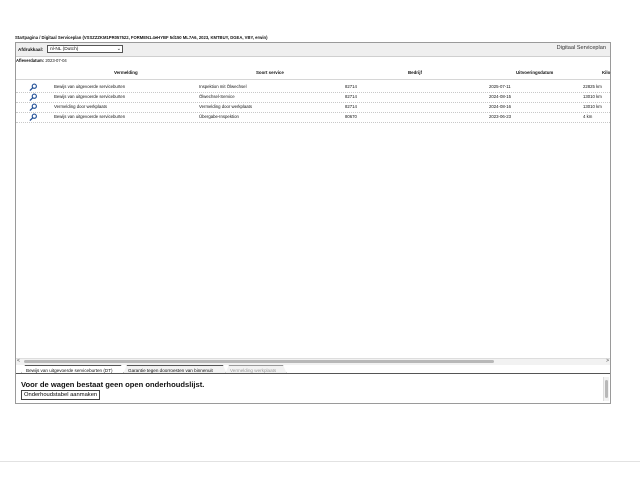 This screenshot has width=640, height=480. I want to click on scroll-left-icon: <, so click(18, 361).